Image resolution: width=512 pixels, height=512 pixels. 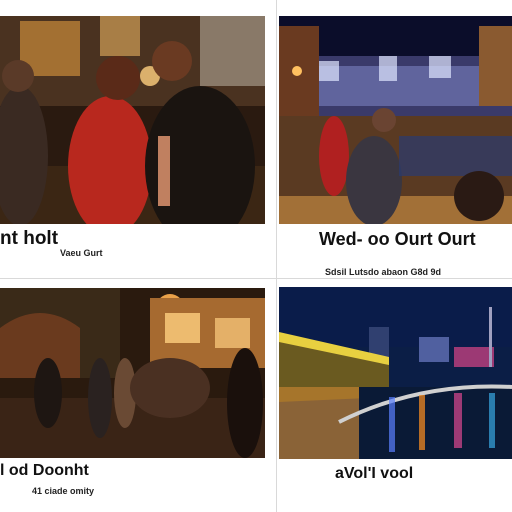 I want to click on panel-subcaption: Sdsil Lutsdo abaon G8d 9d, so click(x=383, y=272).